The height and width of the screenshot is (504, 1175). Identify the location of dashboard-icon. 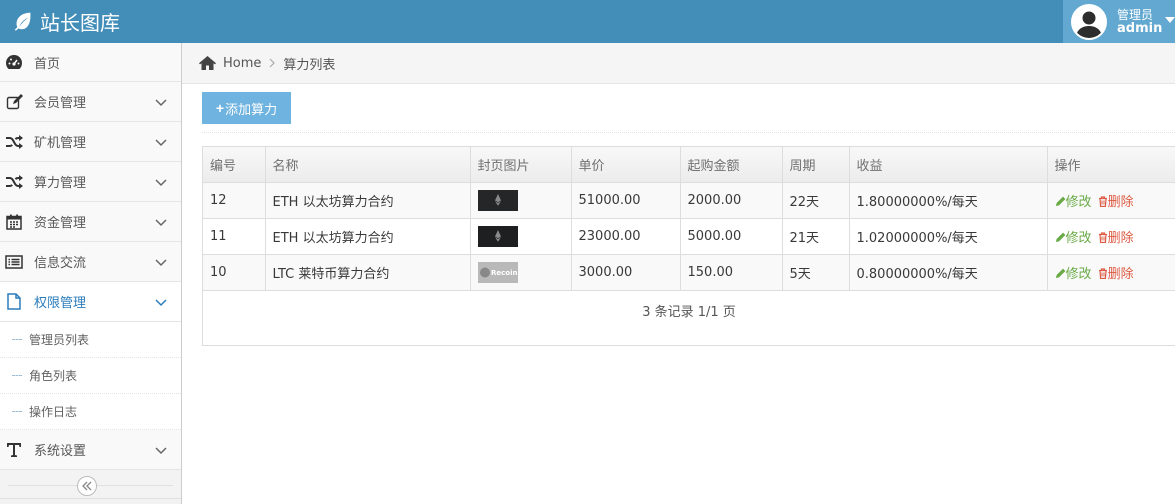
(14, 62).